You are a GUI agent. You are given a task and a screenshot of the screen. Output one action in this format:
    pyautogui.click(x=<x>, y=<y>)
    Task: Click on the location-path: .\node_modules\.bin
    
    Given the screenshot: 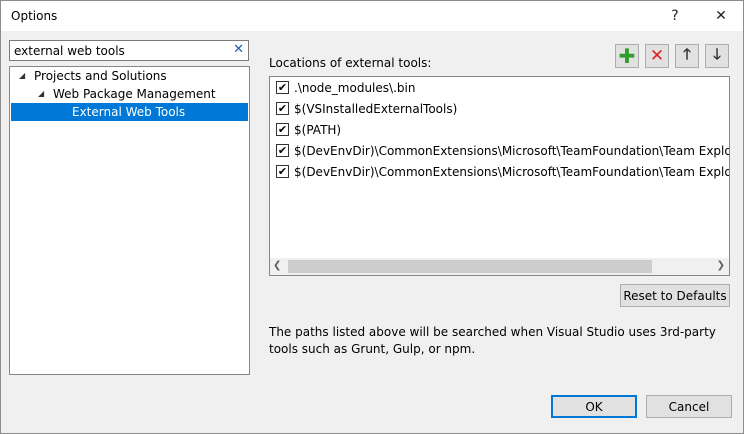 What is the action you would take?
    pyautogui.click(x=355, y=88)
    